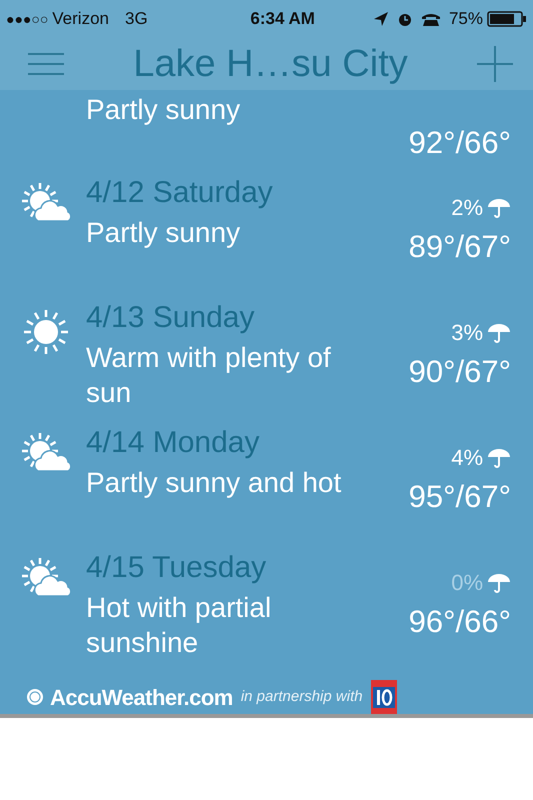  What do you see at coordinates (136, 19) in the screenshot?
I see `network-type: 3G` at bounding box center [136, 19].